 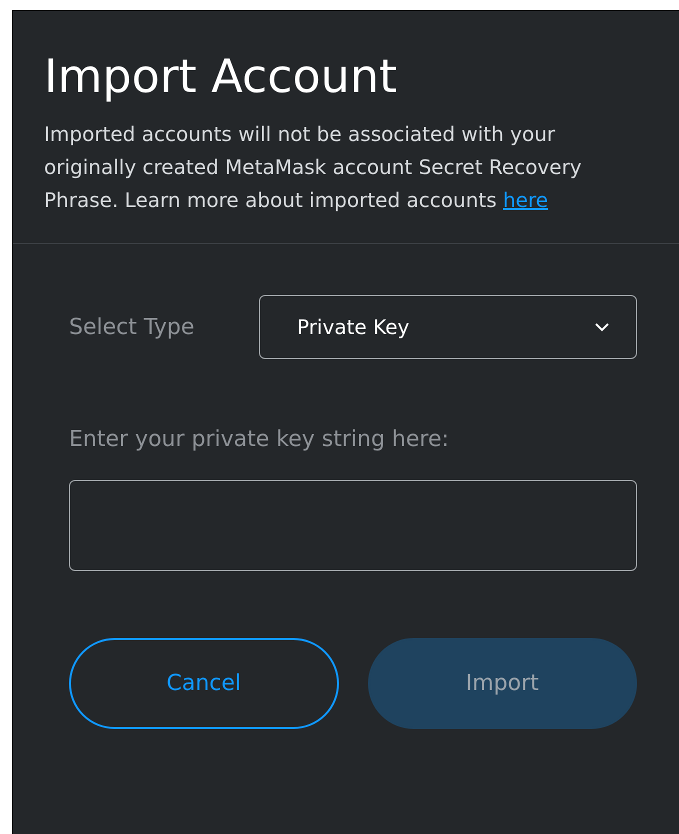 What do you see at coordinates (203, 684) in the screenshot?
I see `cancel-button: Cancel` at bounding box center [203, 684].